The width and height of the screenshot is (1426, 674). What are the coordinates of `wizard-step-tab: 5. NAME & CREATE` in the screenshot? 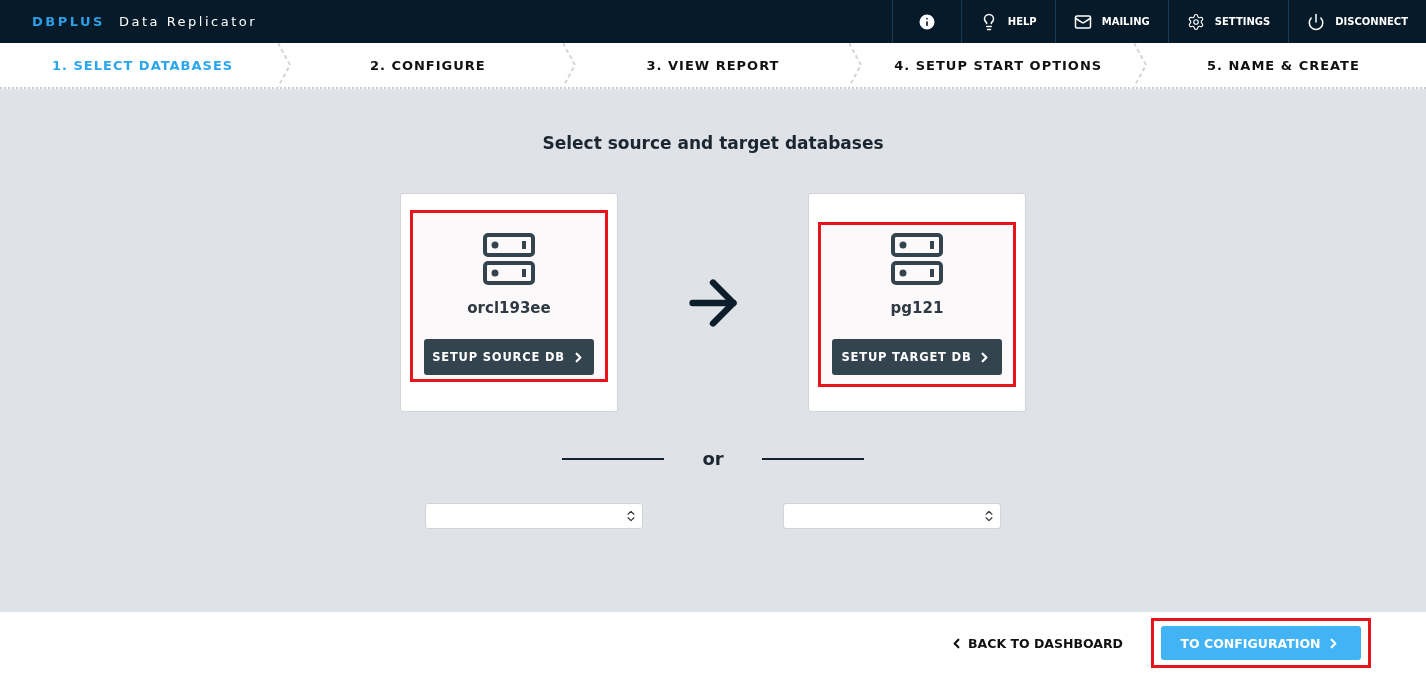 It's located at (1283, 65).